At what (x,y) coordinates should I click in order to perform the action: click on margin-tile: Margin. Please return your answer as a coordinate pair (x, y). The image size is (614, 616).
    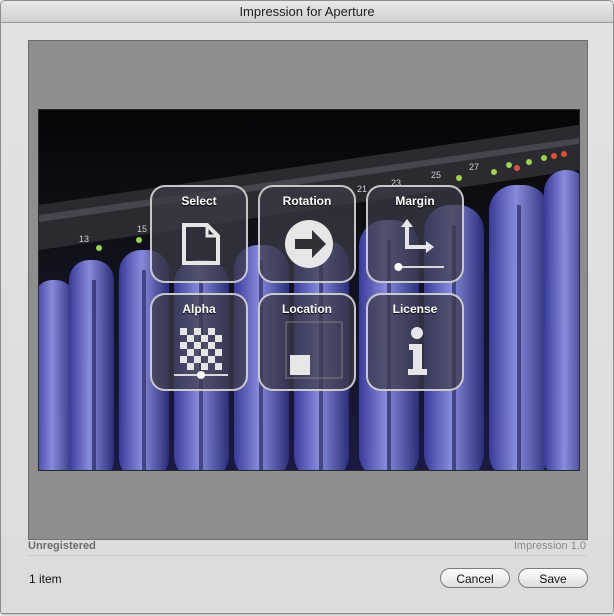
    Looking at the image, I should click on (415, 234).